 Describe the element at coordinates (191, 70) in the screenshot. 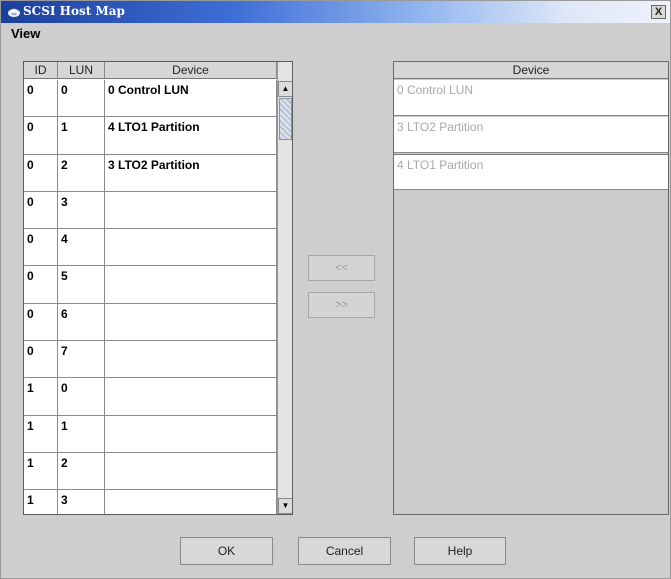

I see `column-header-device: Device` at that location.